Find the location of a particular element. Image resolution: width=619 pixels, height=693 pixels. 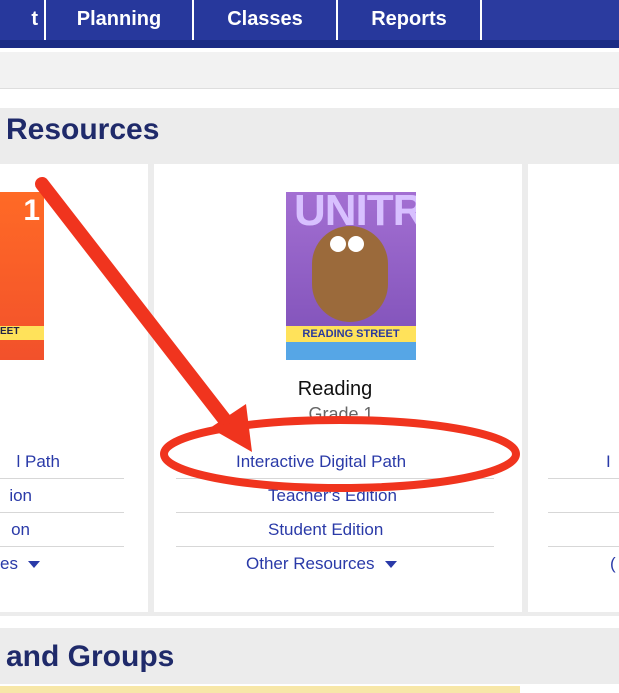

red-arrow-annotation is located at coordinates (143, 314).